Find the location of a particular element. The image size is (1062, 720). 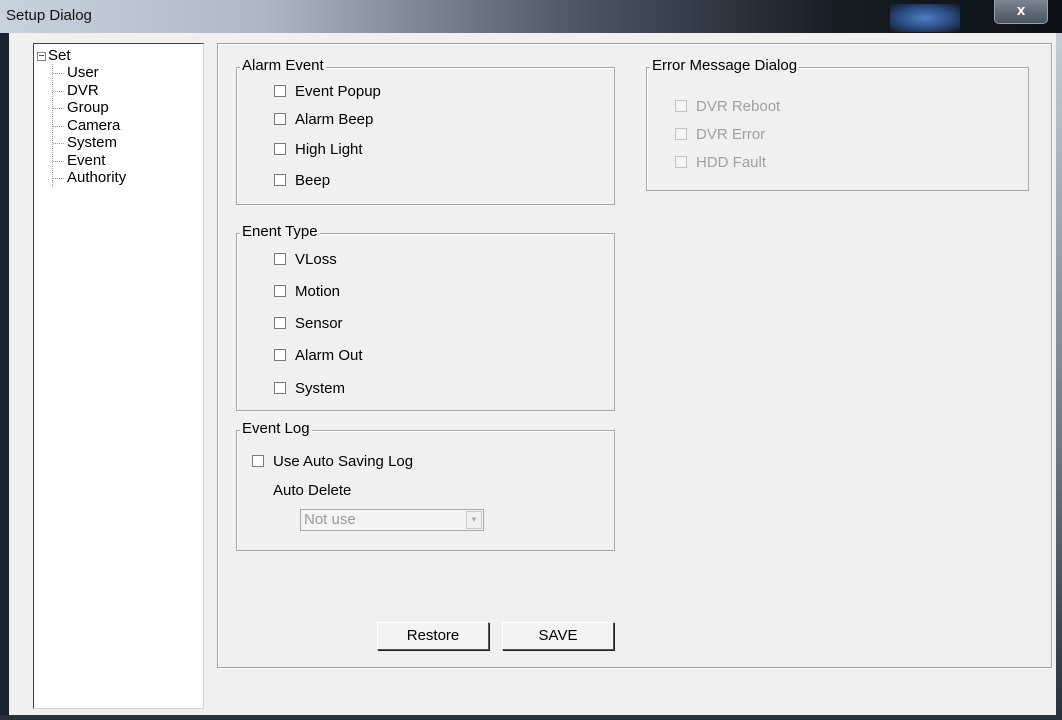

tree-item-system: System is located at coordinates (89, 143).